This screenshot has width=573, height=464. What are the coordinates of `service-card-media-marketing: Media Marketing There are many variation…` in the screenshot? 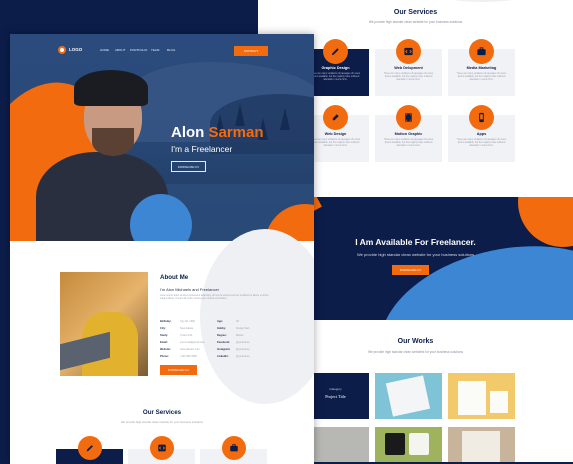 It's located at (481, 67).